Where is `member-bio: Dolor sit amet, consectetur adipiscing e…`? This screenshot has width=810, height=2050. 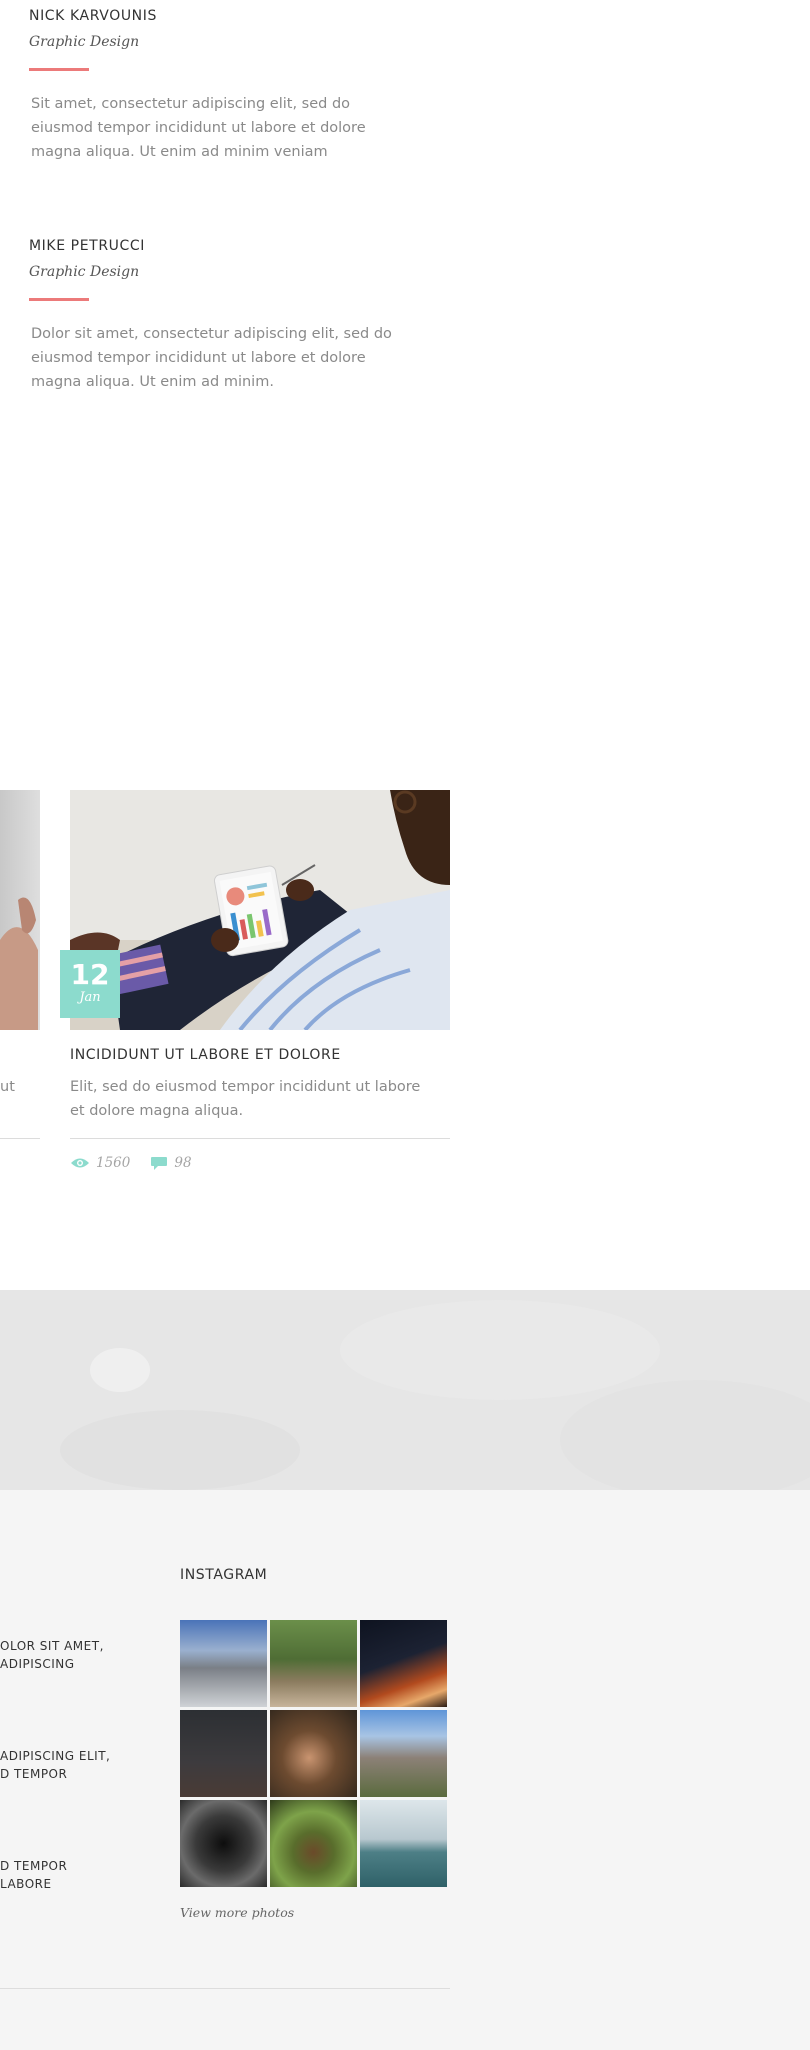 member-bio: Dolor sit amet, consectetur adipiscing e… is located at coordinates (211, 358).